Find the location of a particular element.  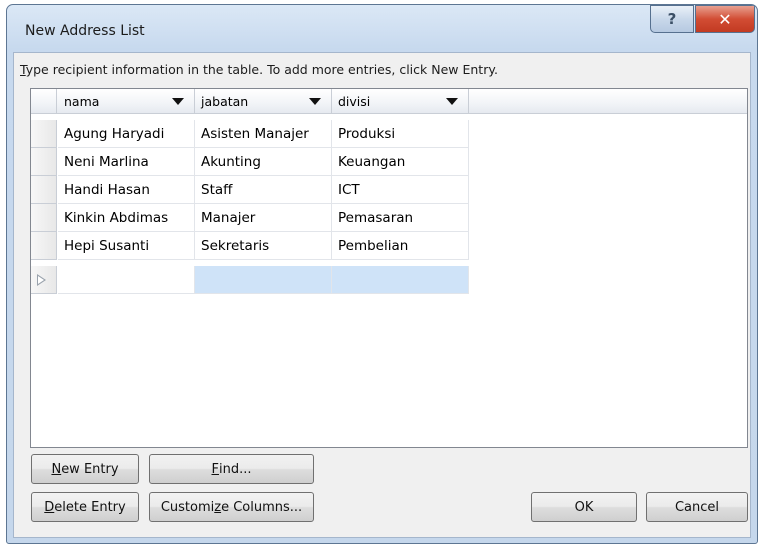

cell-divisi is located at coordinates (400, 280).